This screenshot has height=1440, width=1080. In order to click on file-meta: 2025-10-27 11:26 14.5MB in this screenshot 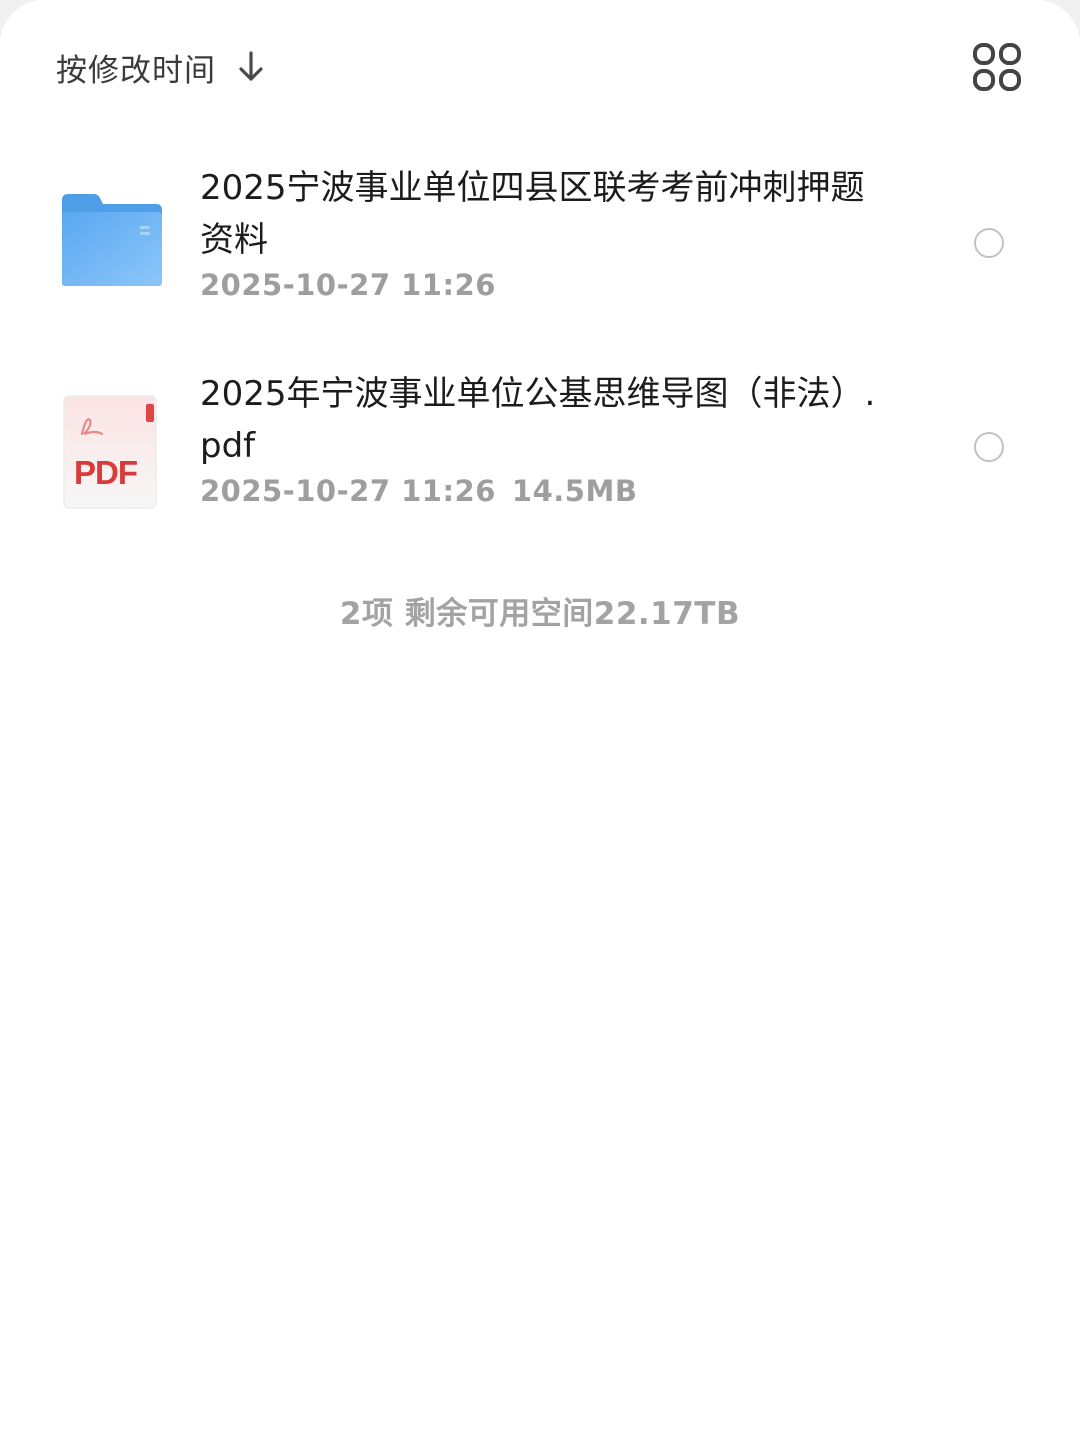, I will do `click(418, 491)`.